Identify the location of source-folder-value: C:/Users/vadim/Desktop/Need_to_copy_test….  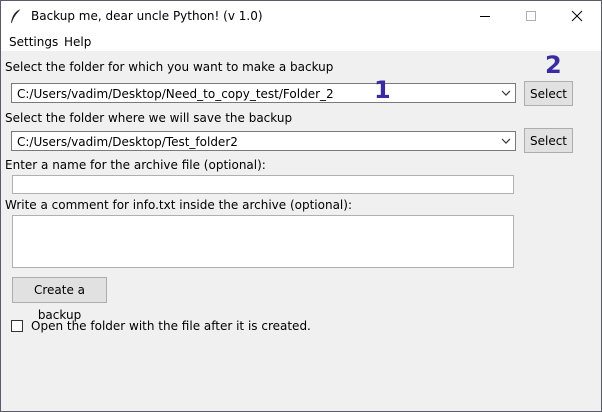
(175, 94).